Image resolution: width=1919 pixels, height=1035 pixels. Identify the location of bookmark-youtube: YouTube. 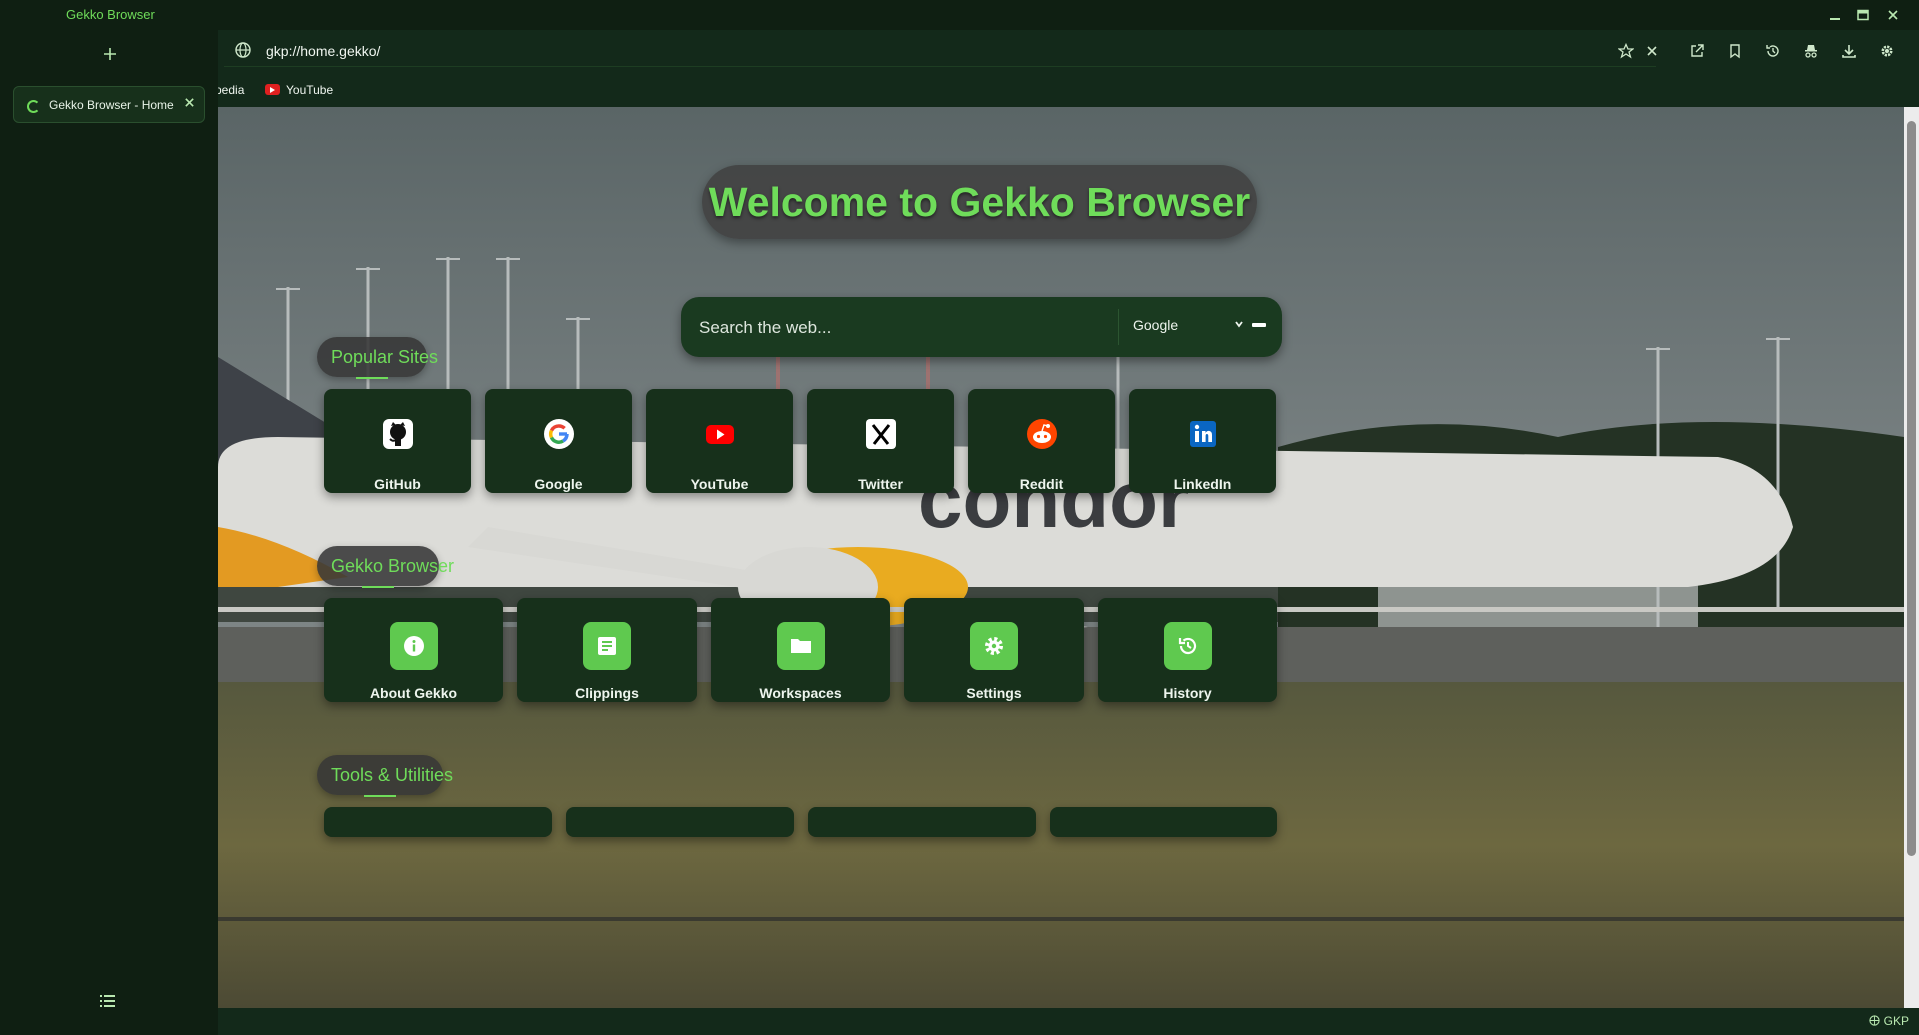
(299, 90).